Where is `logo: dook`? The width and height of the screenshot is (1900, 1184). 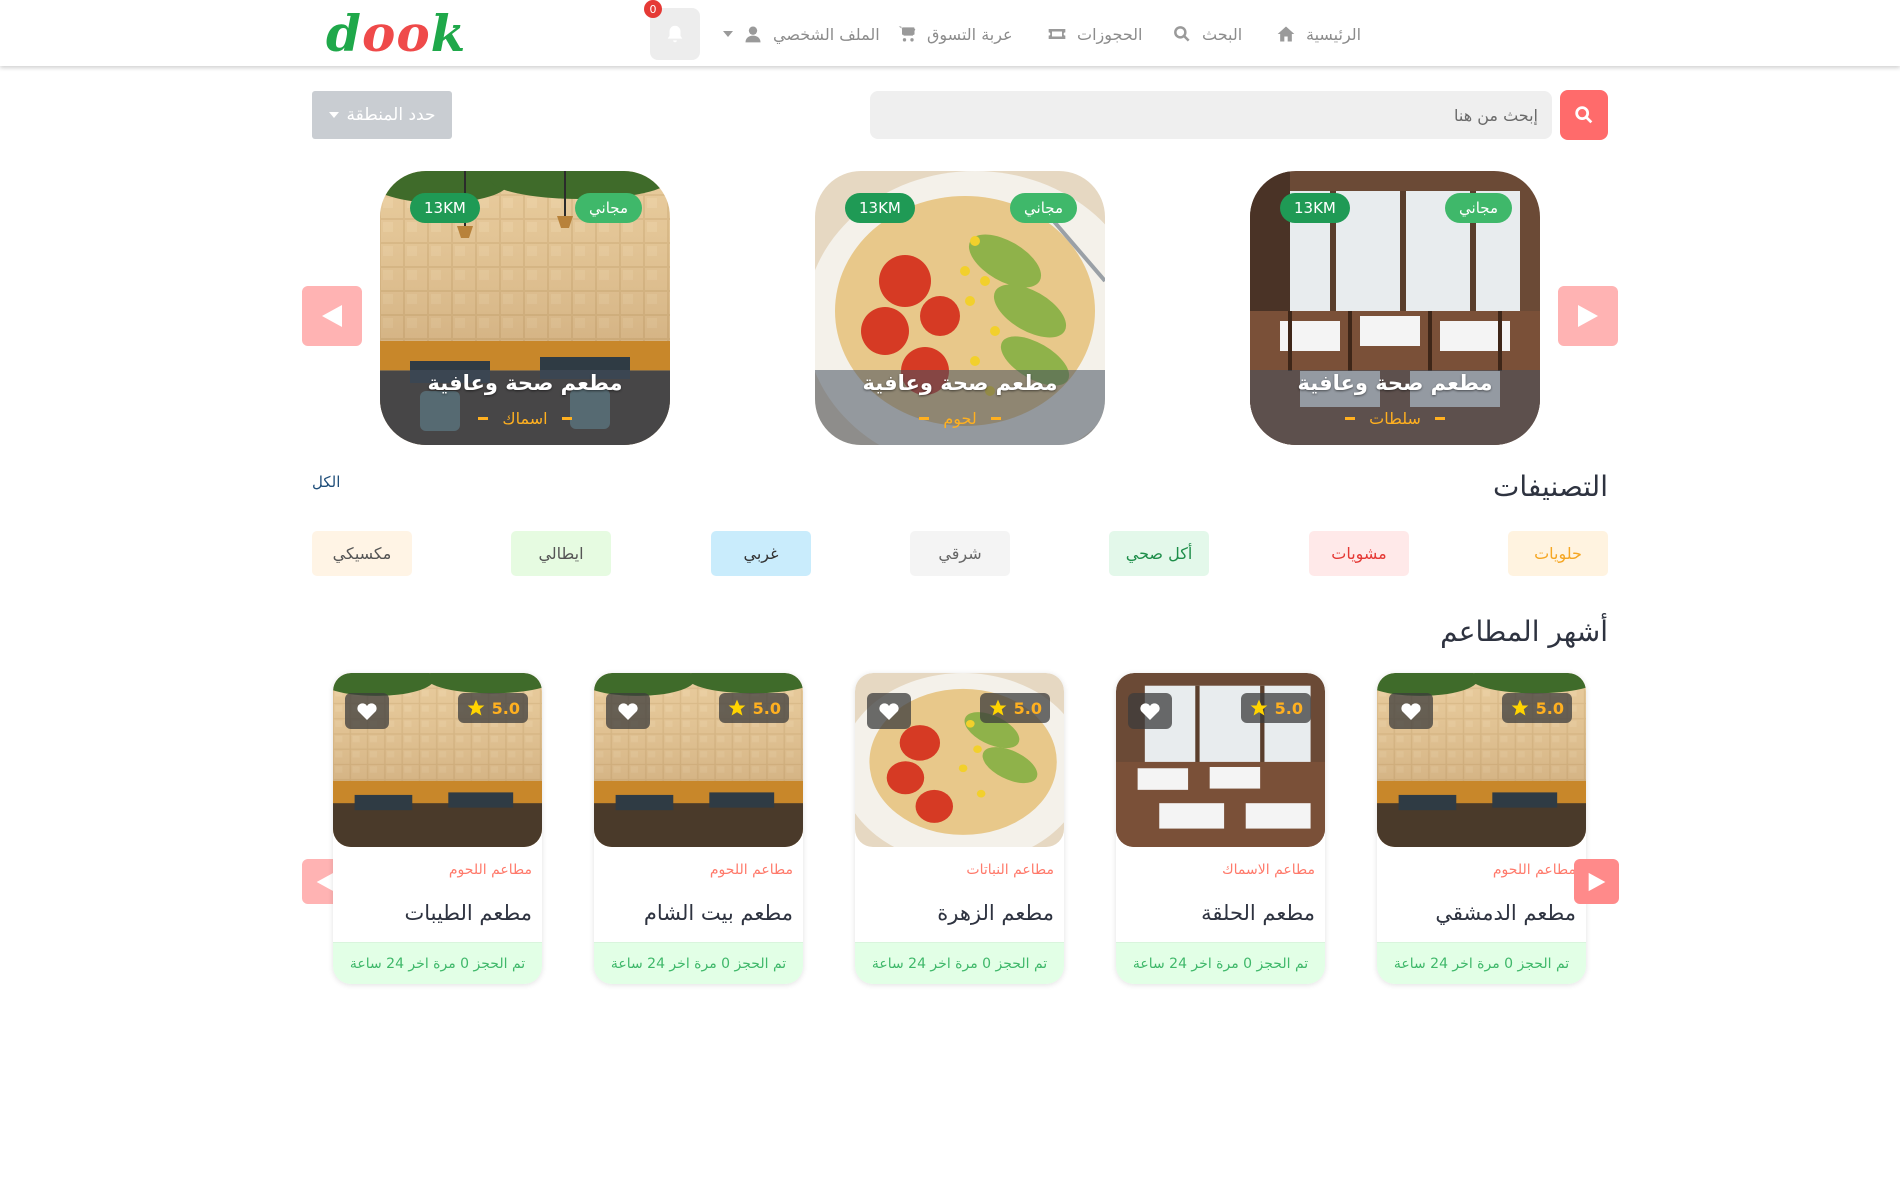 logo: dook is located at coordinates (396, 33).